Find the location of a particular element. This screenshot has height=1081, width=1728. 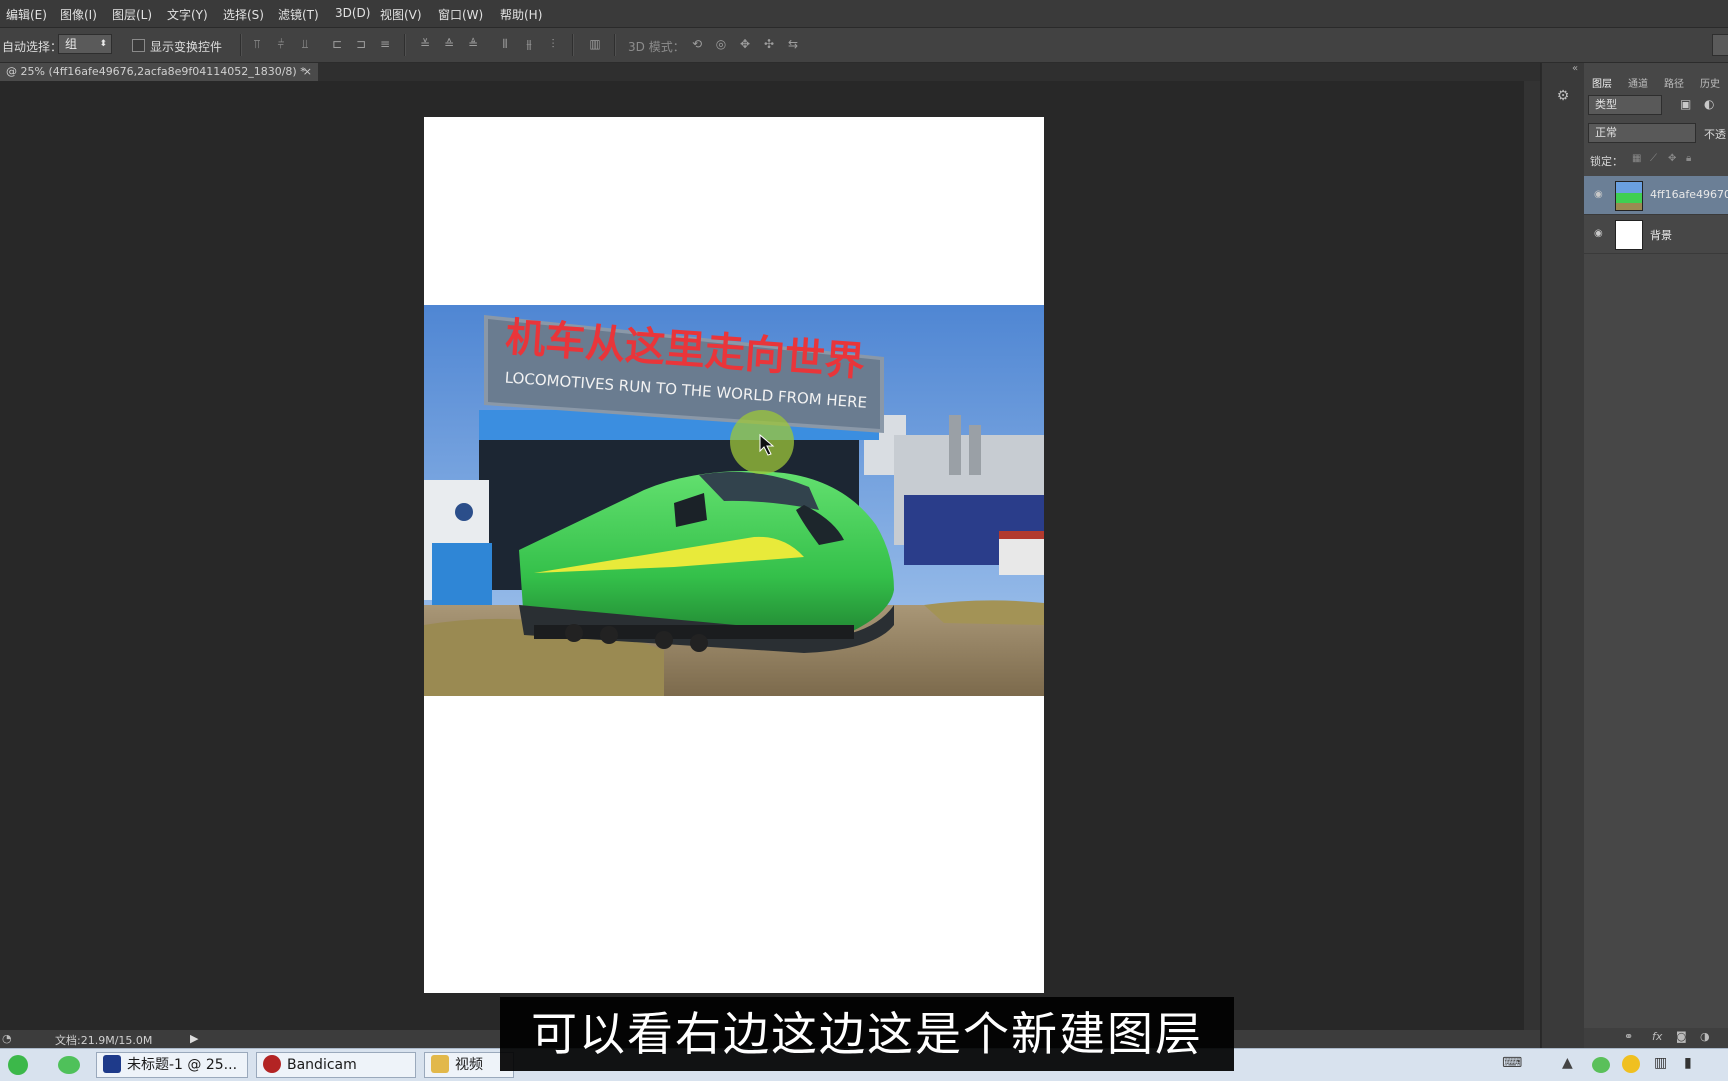

taskbar-item-label: Bandicam is located at coordinates (322, 1065).